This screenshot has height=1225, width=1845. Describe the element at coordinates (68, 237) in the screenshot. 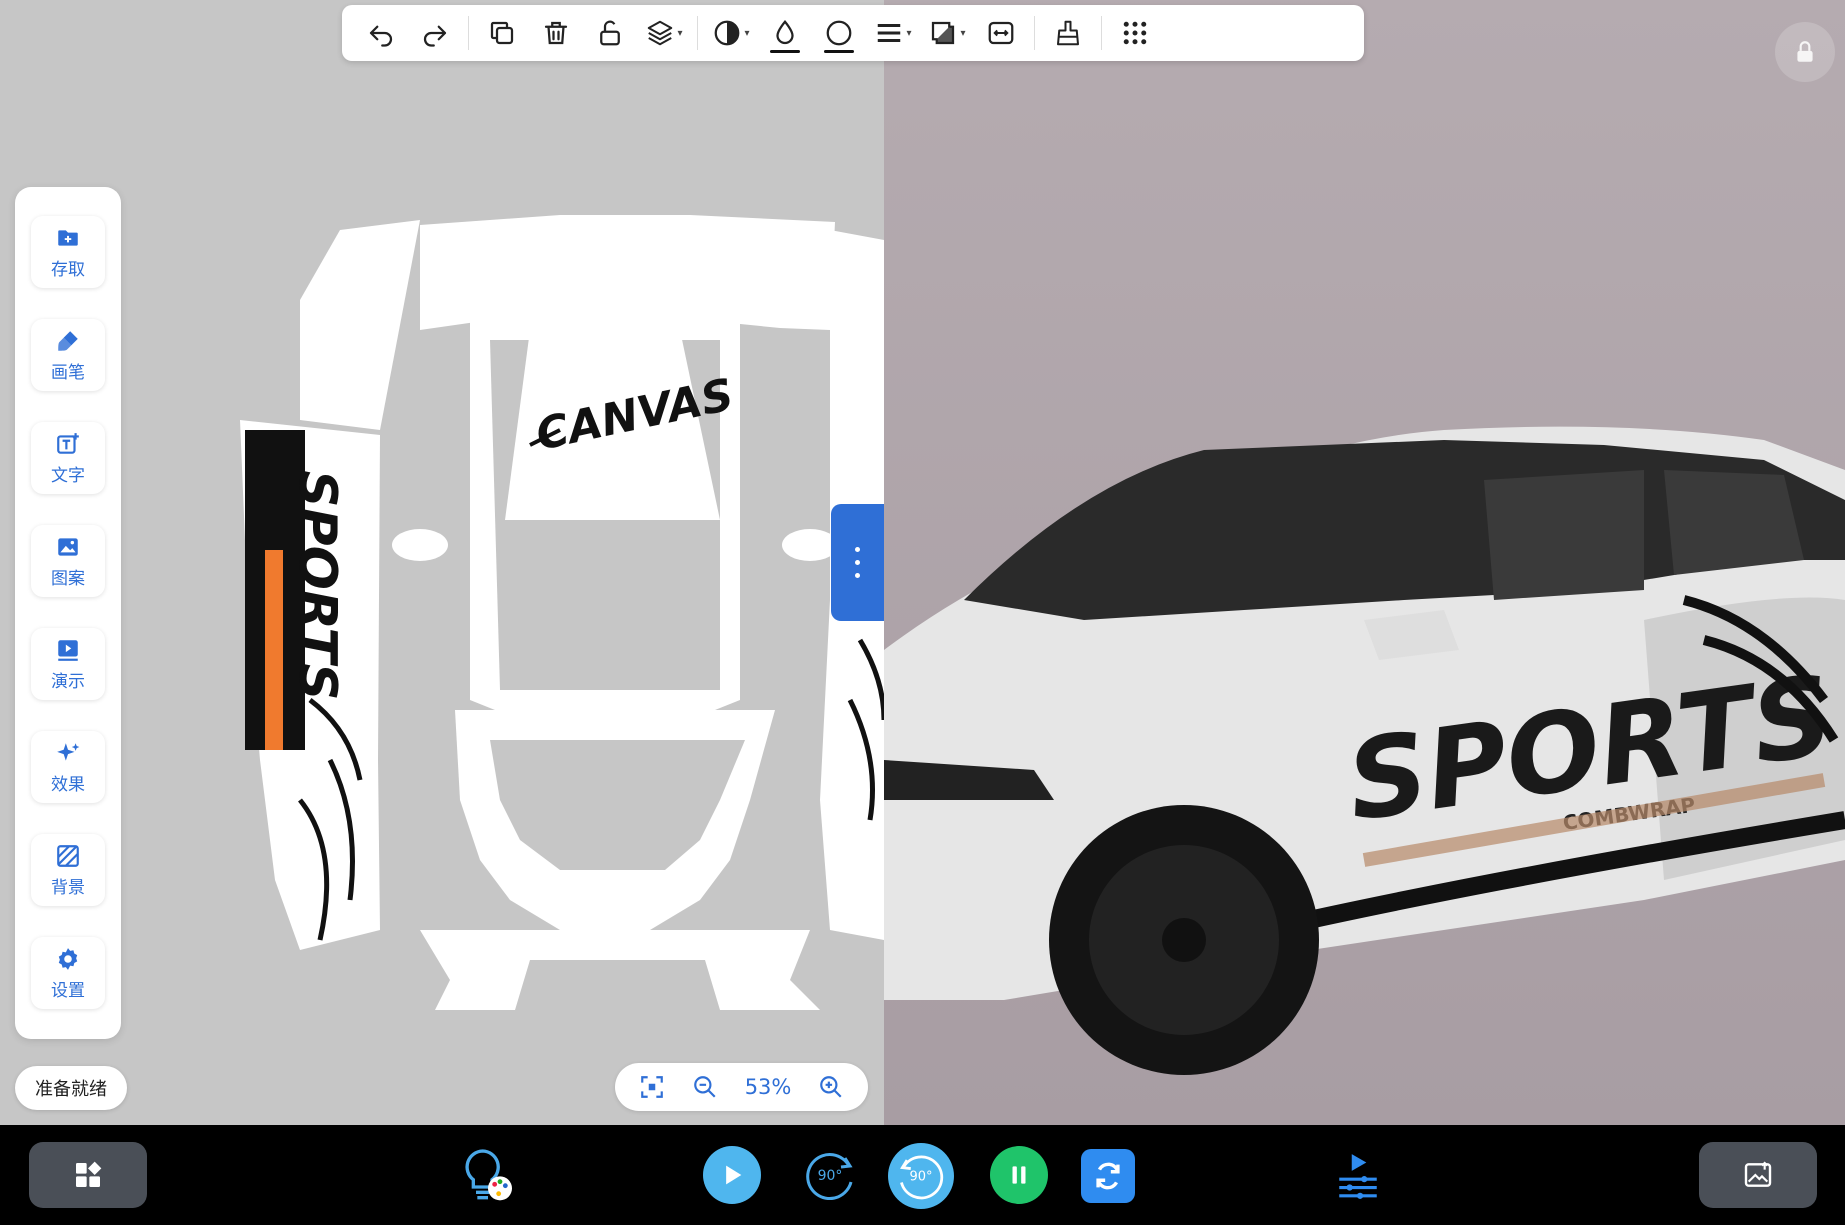

I see `folder-add-icon` at that location.